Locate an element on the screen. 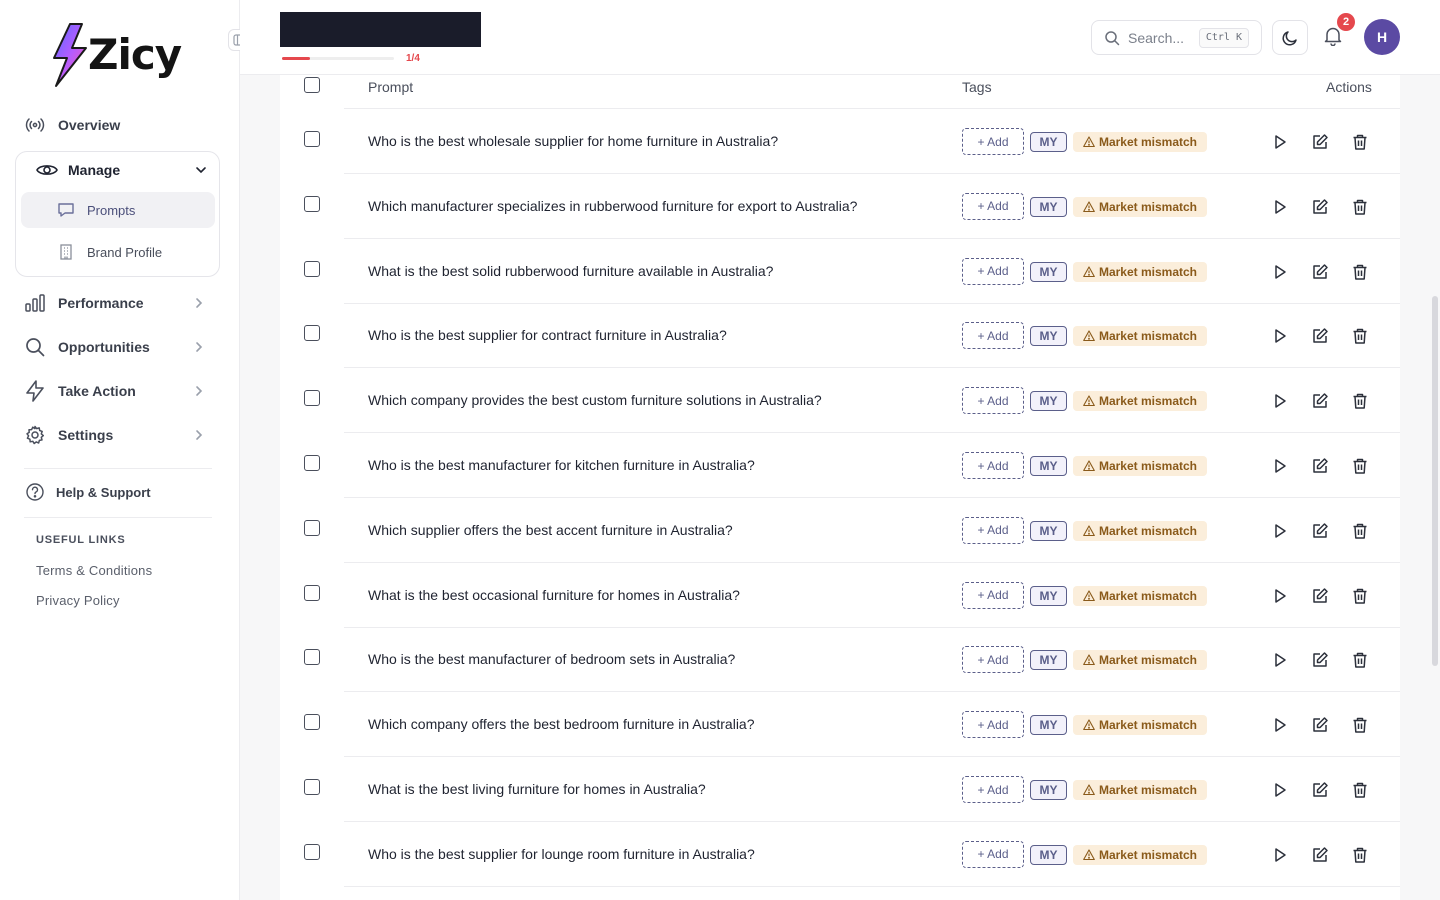 Image resolution: width=1440 pixels, height=900 pixels. search-input: Search... Ctrl K is located at coordinates (1176, 37).